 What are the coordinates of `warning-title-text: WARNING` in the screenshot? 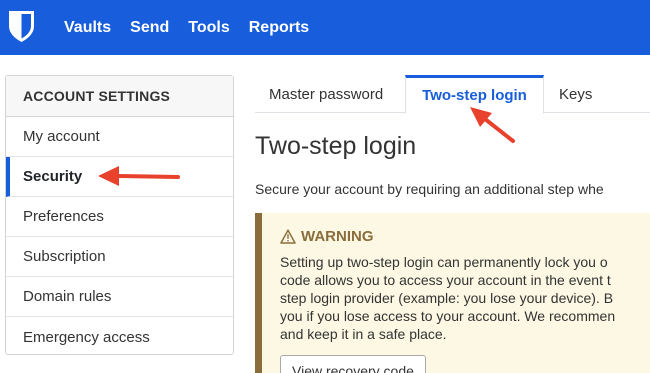 It's located at (337, 236).